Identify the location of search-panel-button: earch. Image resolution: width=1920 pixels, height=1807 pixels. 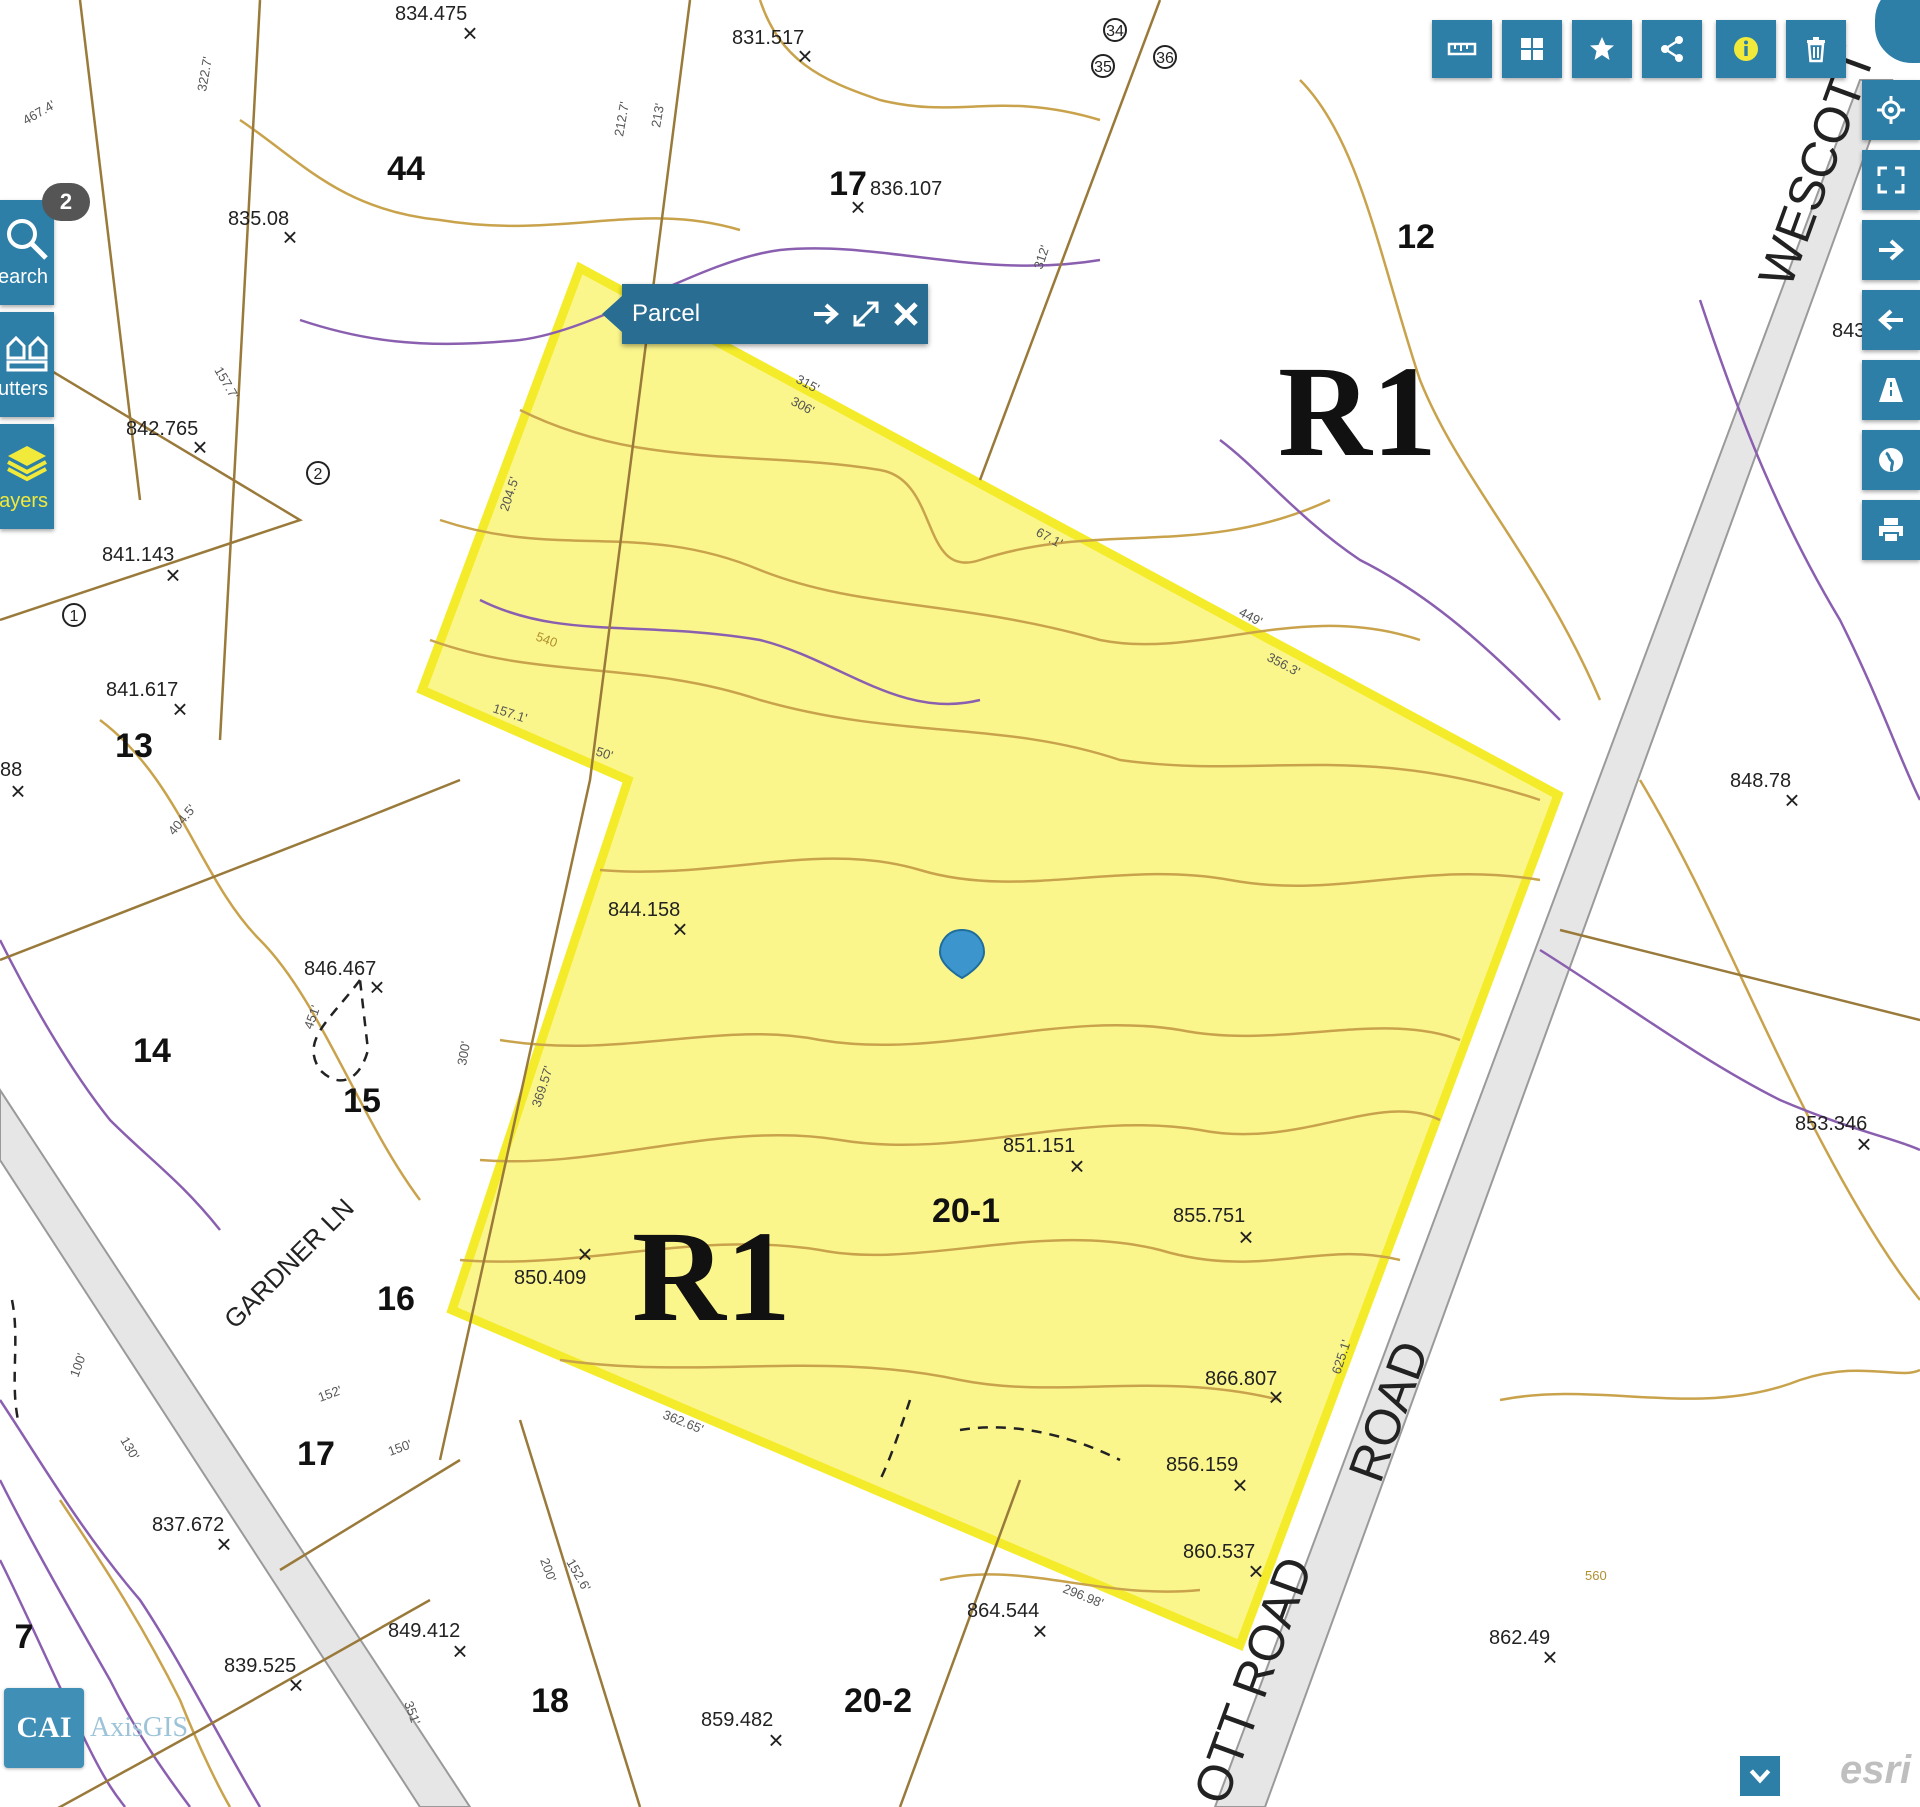
(27, 252).